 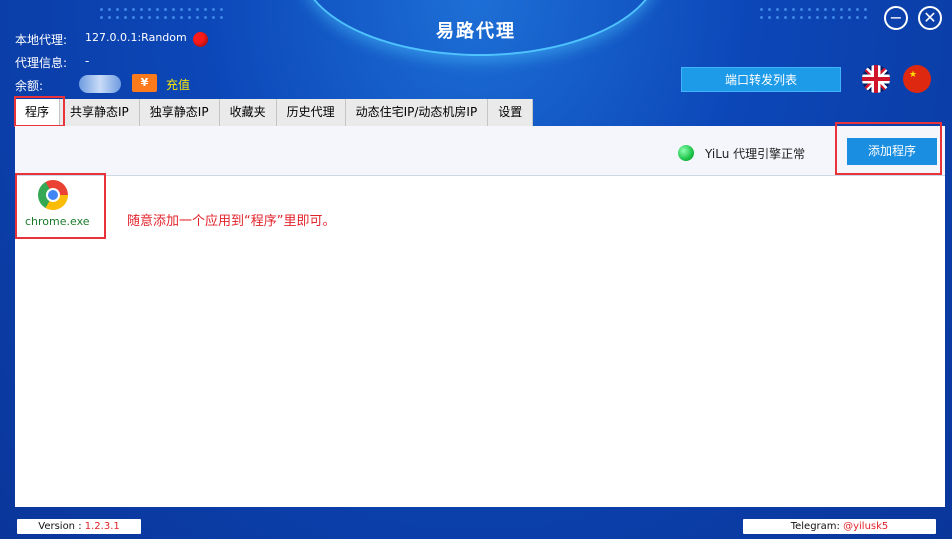 I want to click on proxy-info-label: 代理信息:, so click(x=41, y=63).